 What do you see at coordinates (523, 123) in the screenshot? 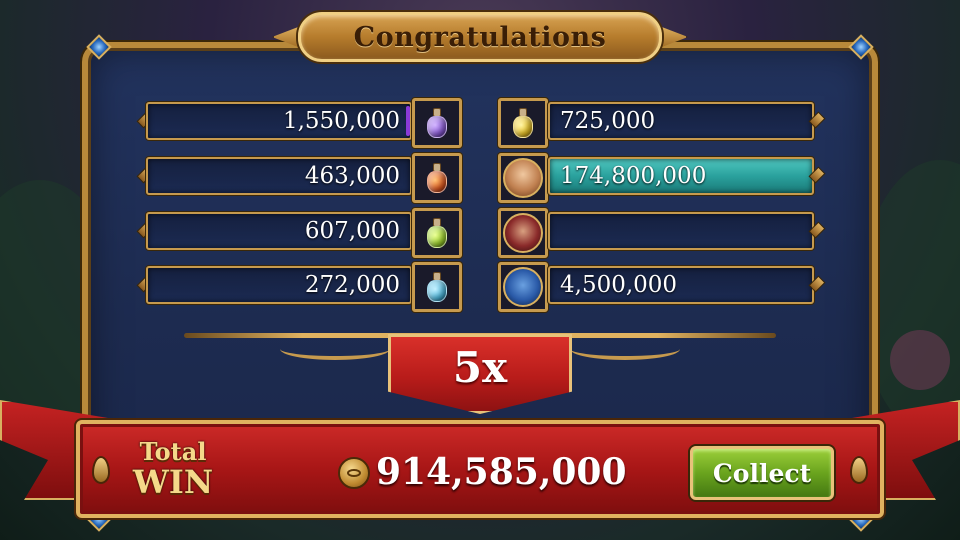
I see `yellow-potion-icon` at bounding box center [523, 123].